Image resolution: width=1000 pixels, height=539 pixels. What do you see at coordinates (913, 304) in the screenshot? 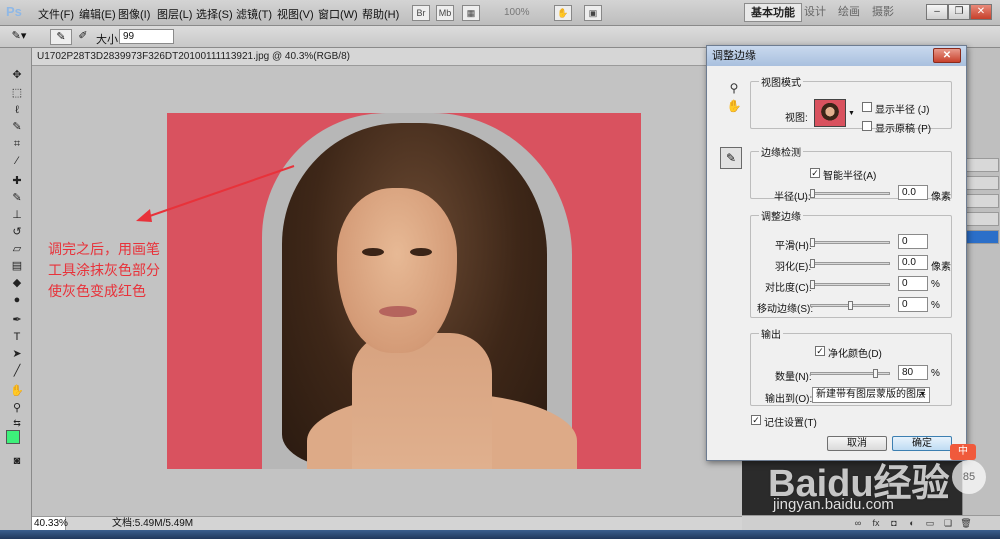
I see `shift-edge-input: 0` at bounding box center [913, 304].